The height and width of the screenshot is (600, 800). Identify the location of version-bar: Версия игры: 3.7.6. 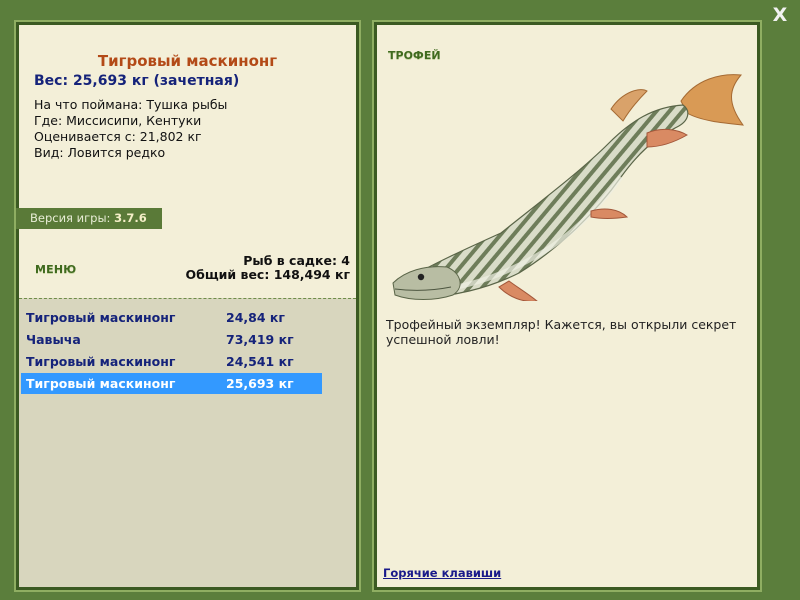
(89, 218).